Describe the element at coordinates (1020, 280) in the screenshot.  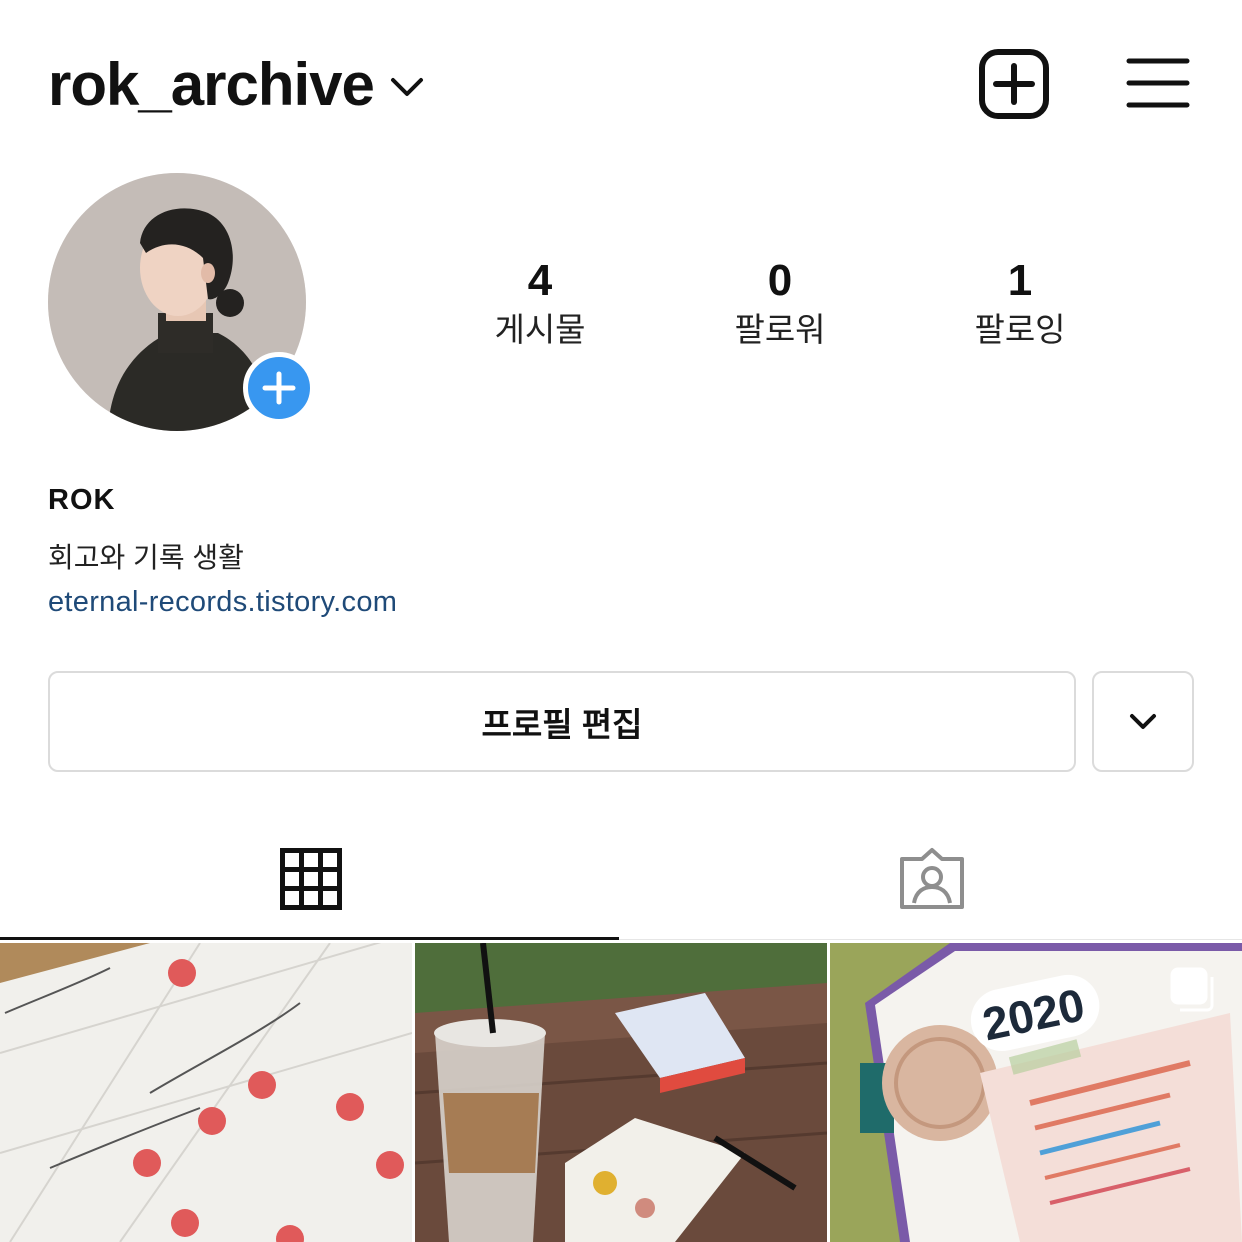
I see `stat-value: 1` at that location.